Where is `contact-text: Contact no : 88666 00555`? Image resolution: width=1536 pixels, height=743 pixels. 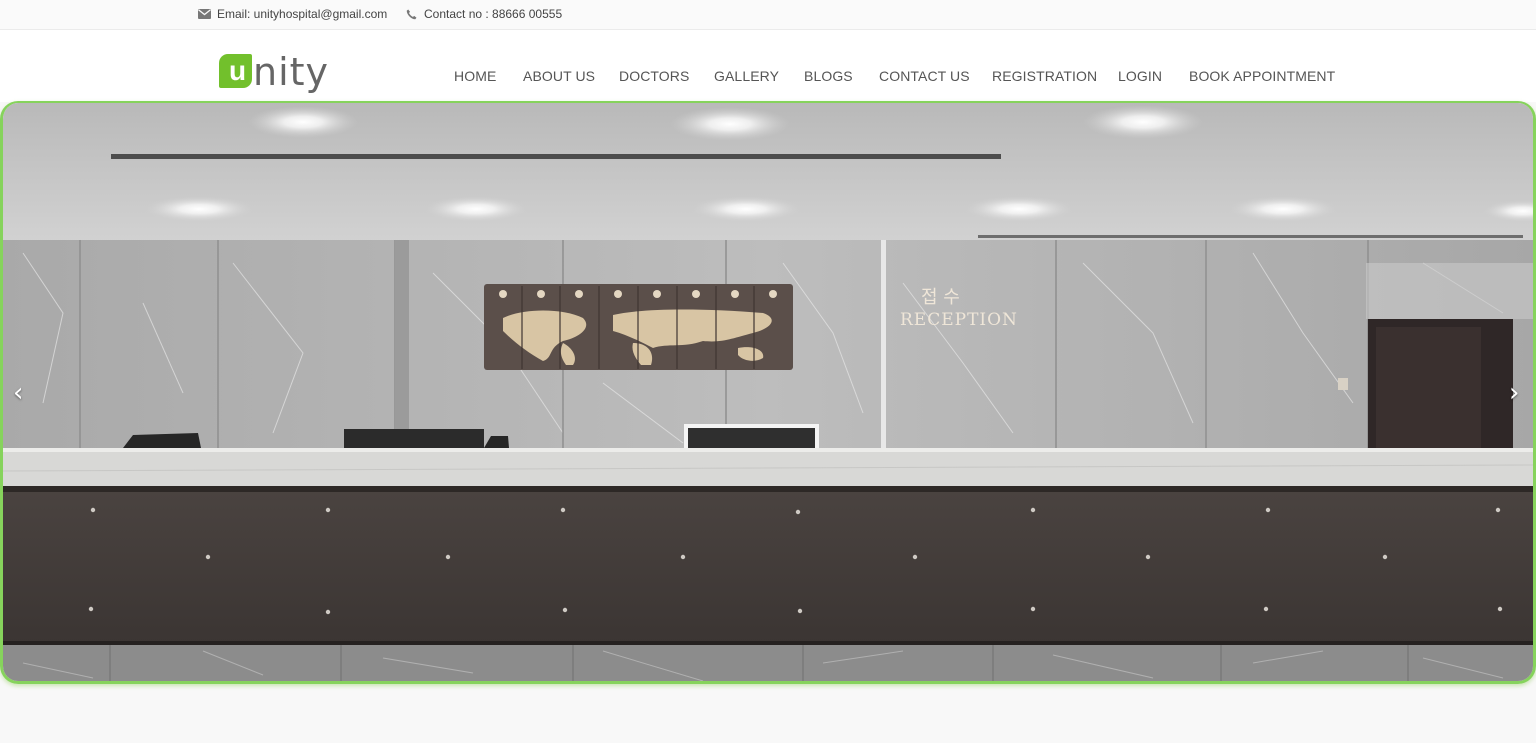 contact-text: Contact no : 88666 00555 is located at coordinates (493, 14).